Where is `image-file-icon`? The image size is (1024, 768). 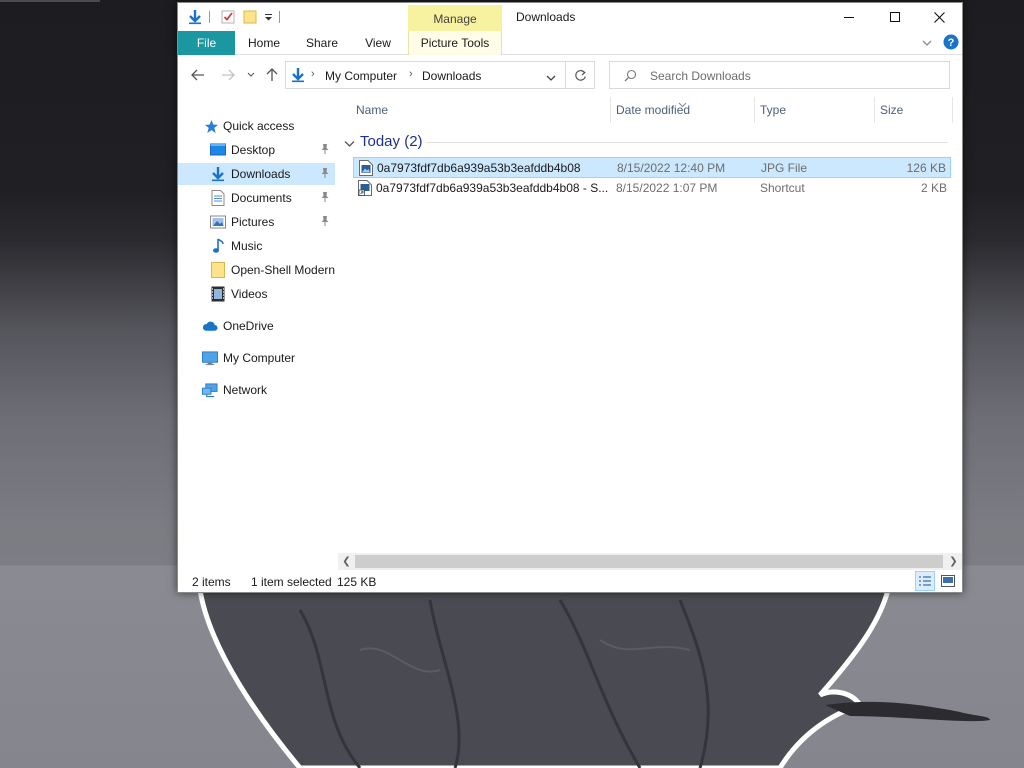
image-file-icon is located at coordinates (366, 168).